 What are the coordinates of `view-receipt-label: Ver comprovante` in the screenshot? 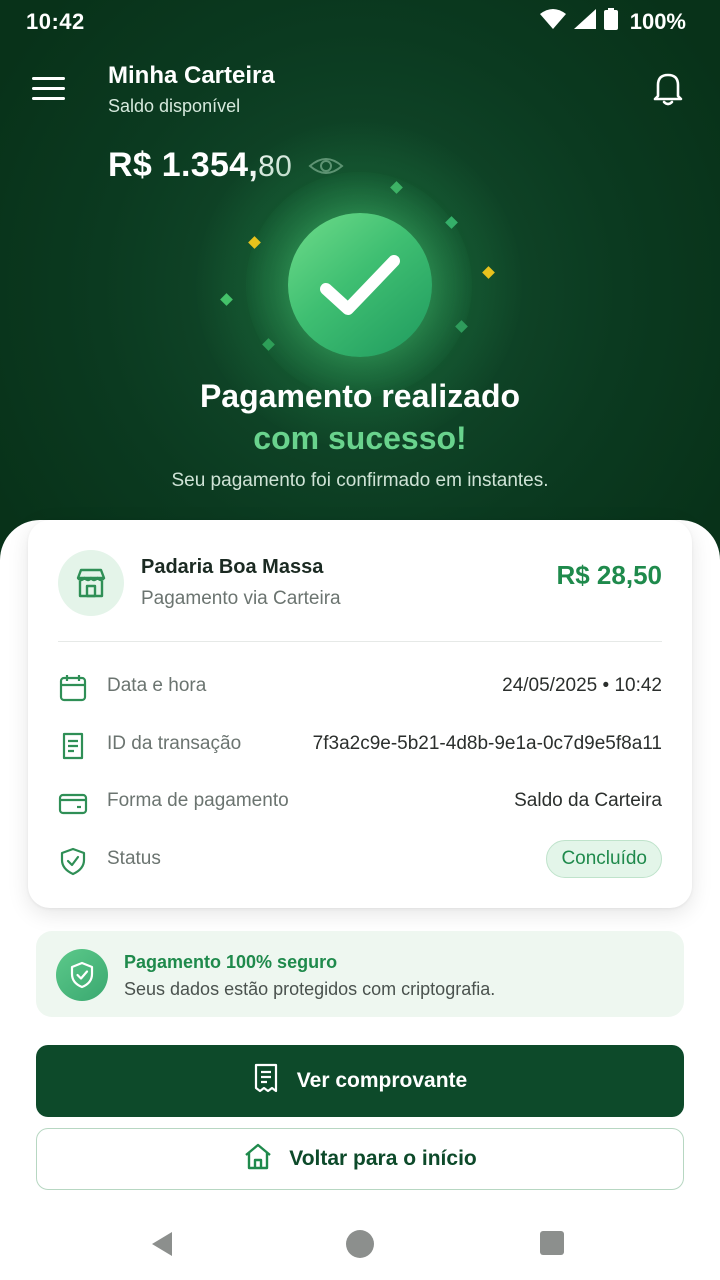 It's located at (382, 1080).